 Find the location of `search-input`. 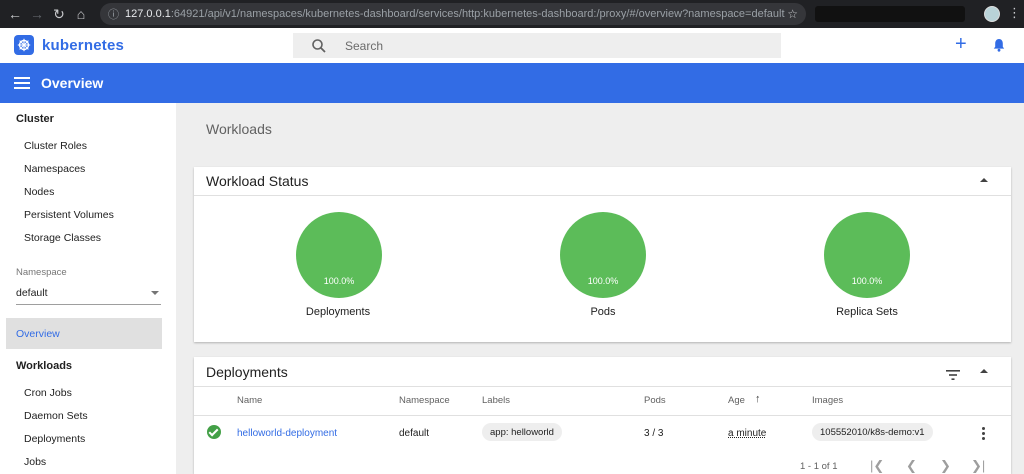

search-input is located at coordinates (545, 45).